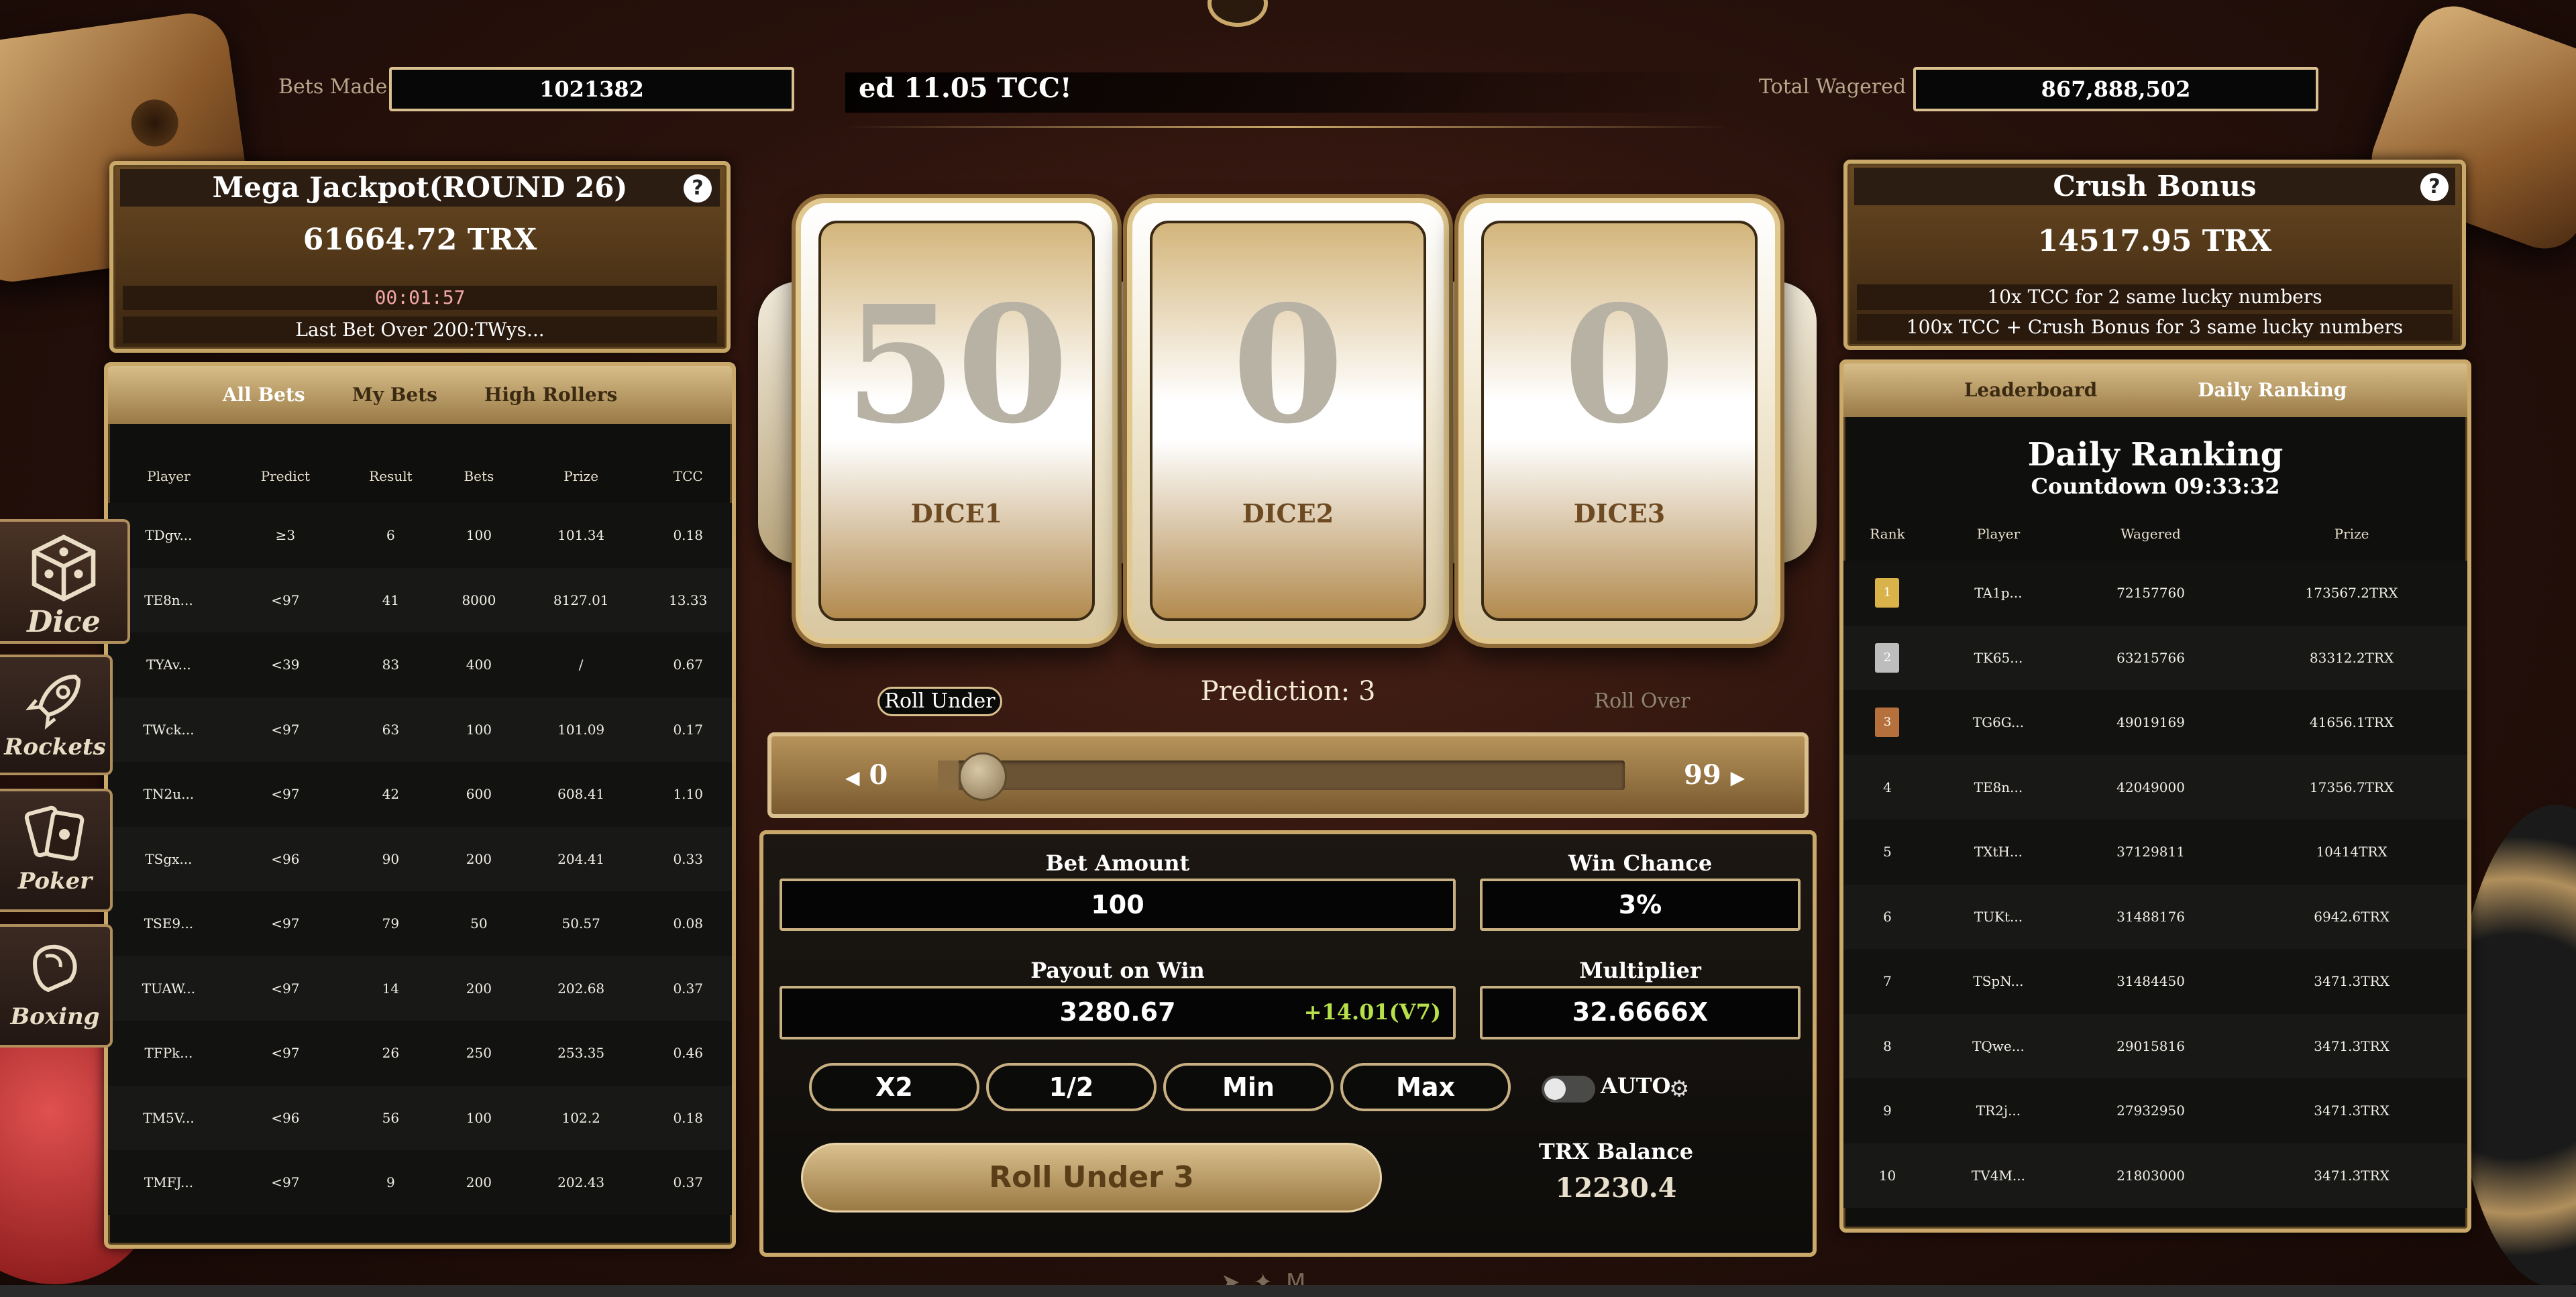 The width and height of the screenshot is (2576, 1297). I want to click on slider-max-value: 99, so click(1702, 775).